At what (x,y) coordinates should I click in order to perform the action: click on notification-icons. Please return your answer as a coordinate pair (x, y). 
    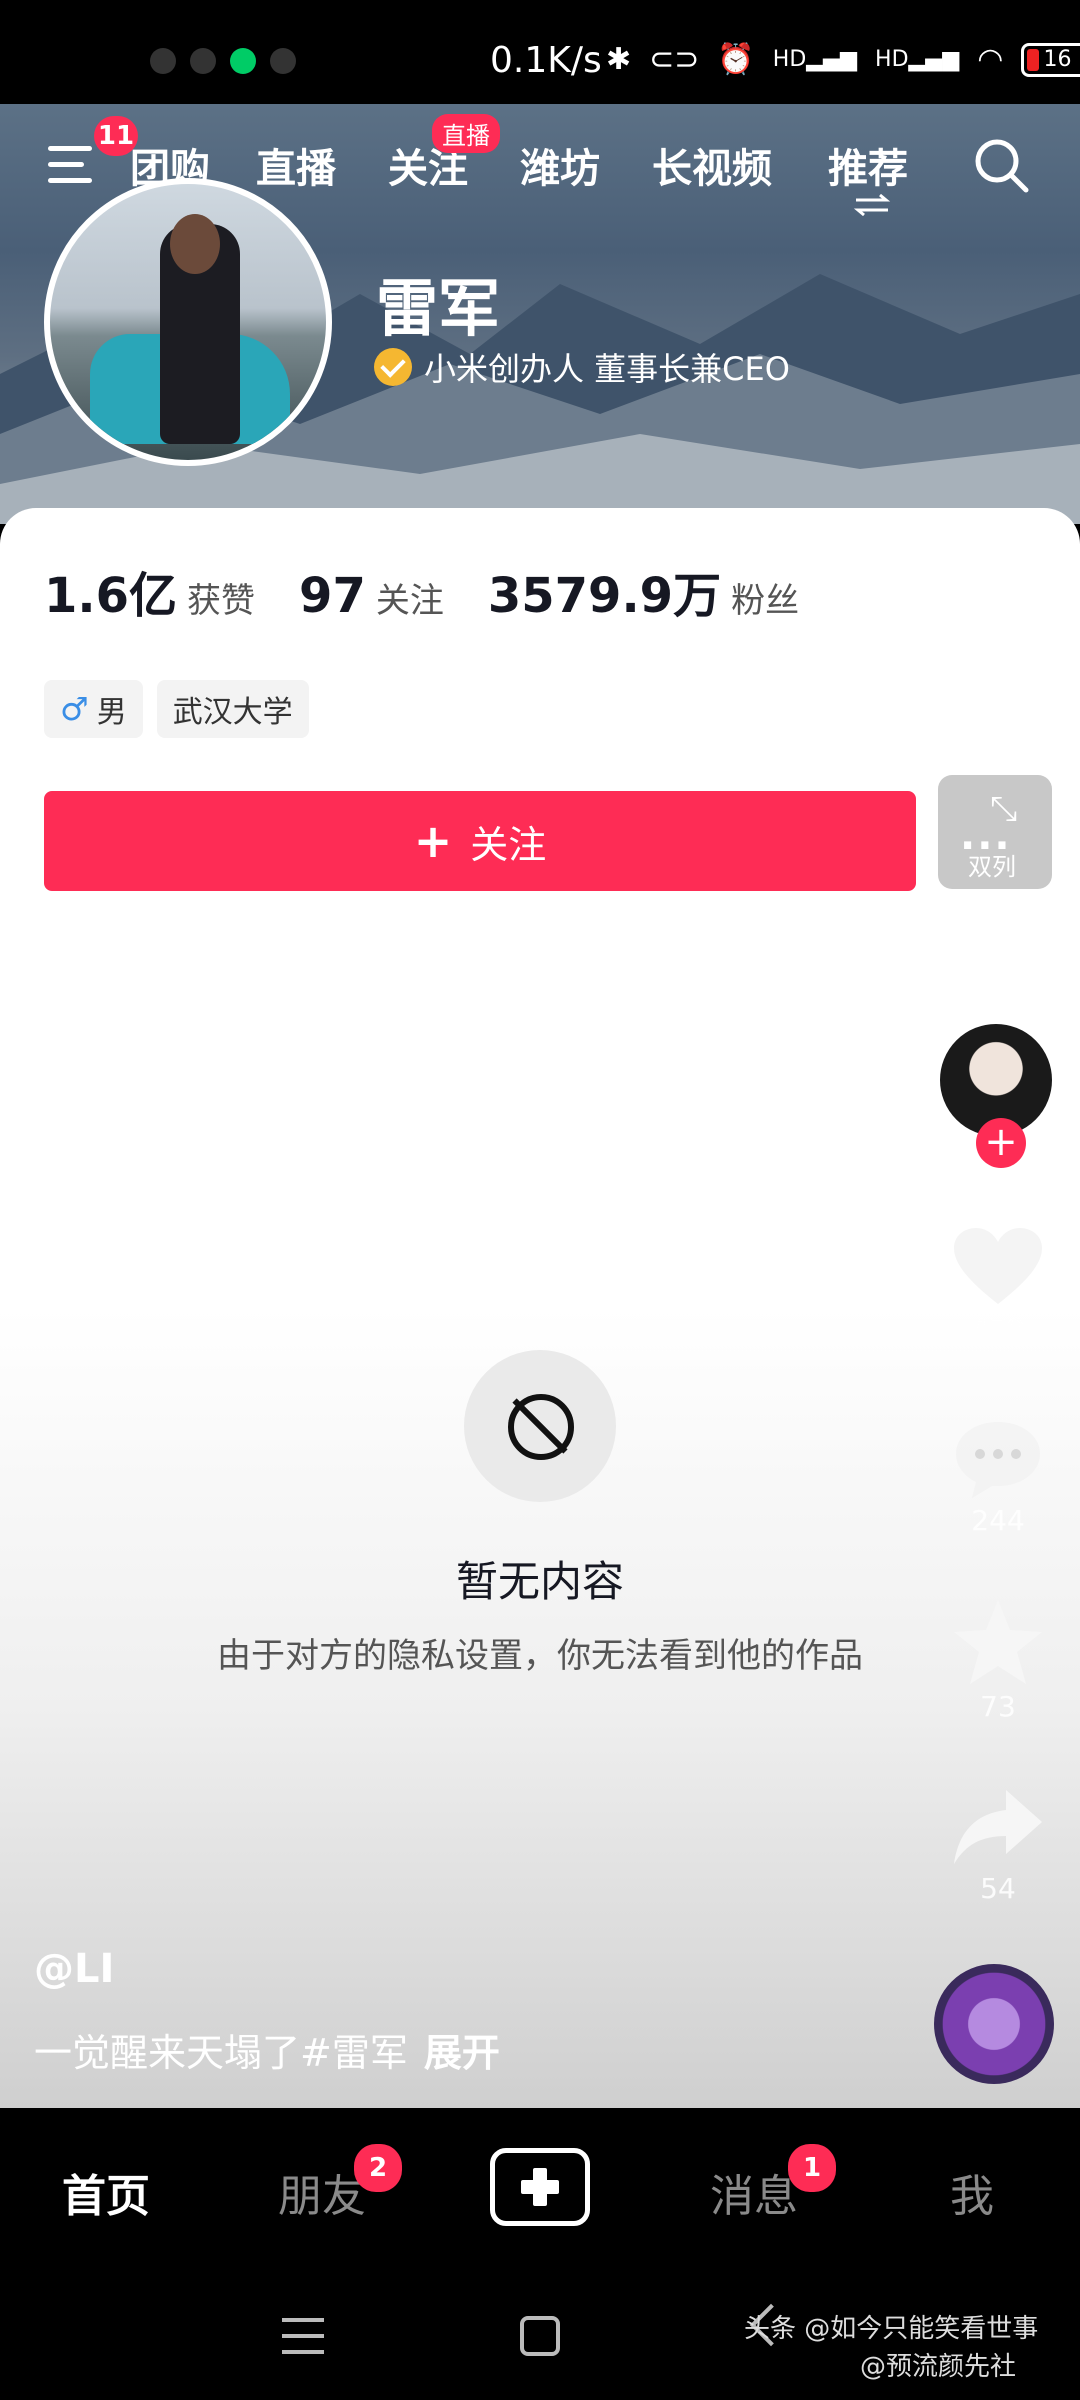
    Looking at the image, I should click on (223, 61).